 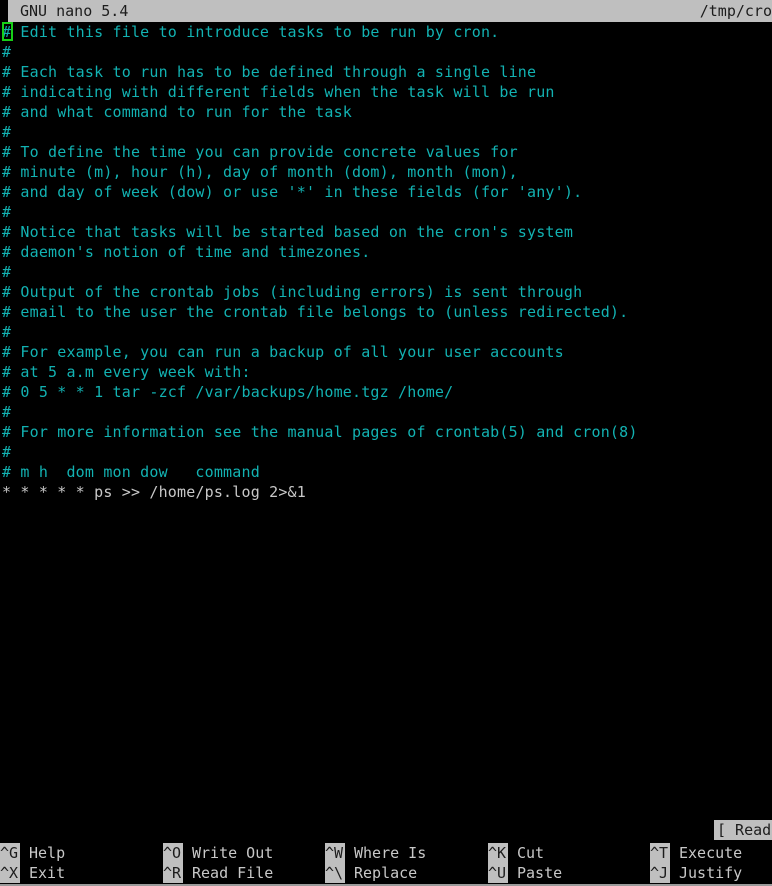 I want to click on shortcut-label: Read File, so click(x=233, y=873).